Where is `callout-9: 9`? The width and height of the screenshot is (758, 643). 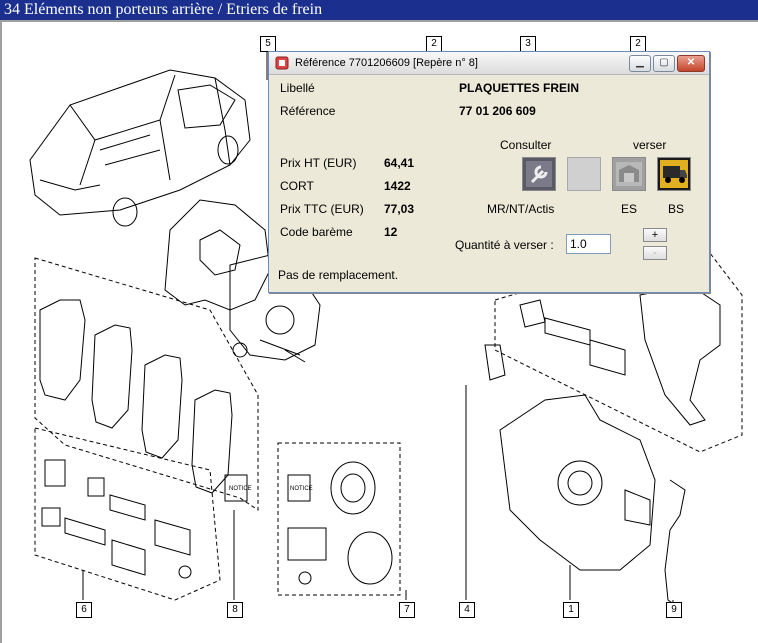 callout-9: 9 is located at coordinates (674, 610).